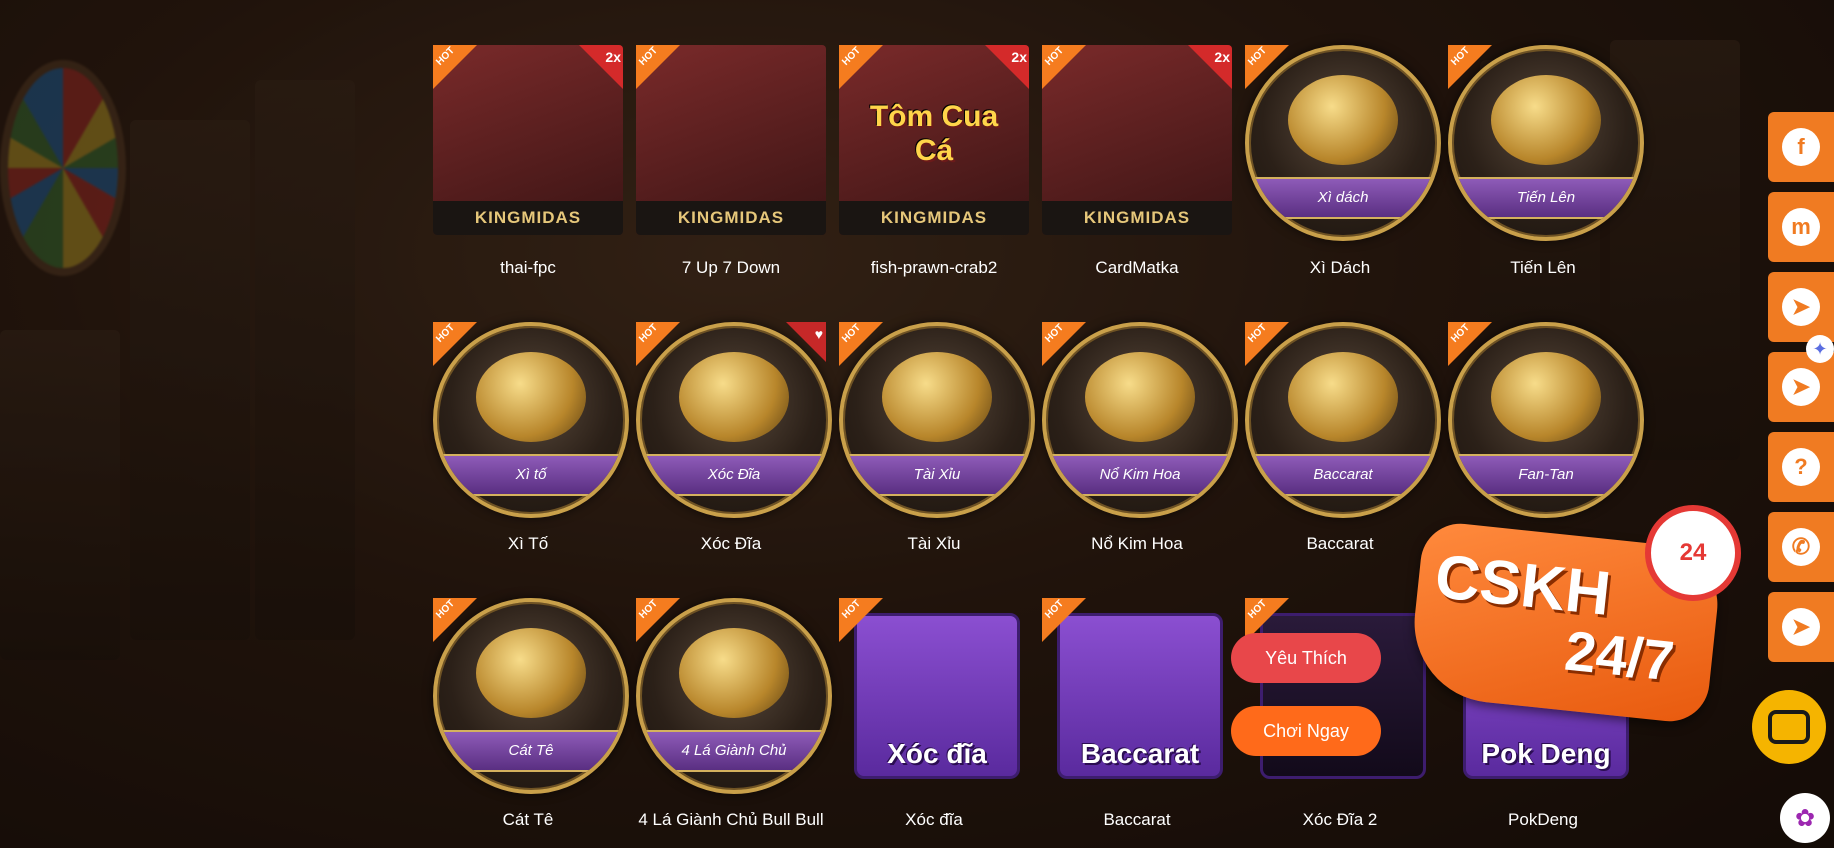 This screenshot has height=848, width=1834. Describe the element at coordinates (934, 268) in the screenshot. I see `game-name: fish-prawn-crab2` at that location.